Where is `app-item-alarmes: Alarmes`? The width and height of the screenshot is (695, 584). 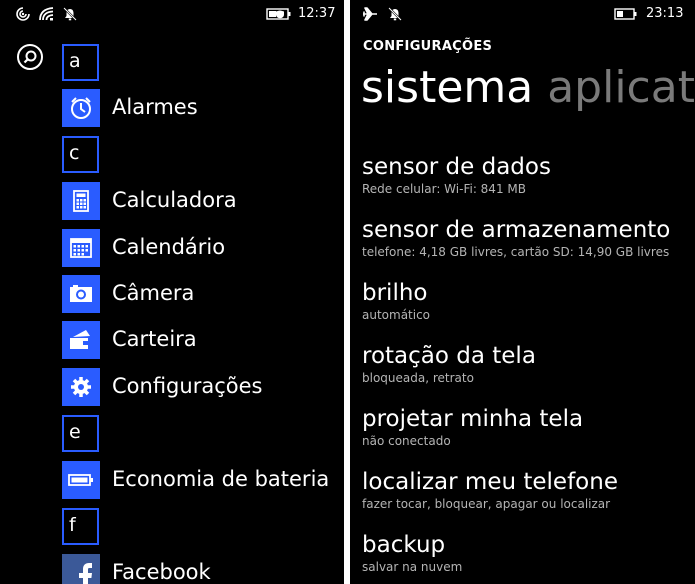
app-item-alarmes: Alarmes is located at coordinates (203, 108).